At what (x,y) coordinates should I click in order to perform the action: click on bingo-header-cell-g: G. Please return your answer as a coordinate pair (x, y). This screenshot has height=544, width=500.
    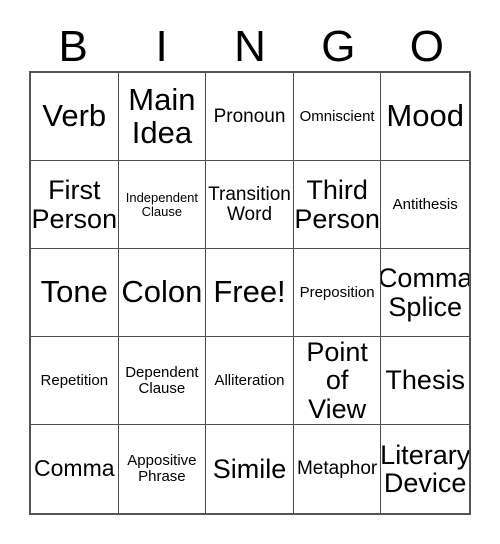
    Looking at the image, I should click on (338, 44).